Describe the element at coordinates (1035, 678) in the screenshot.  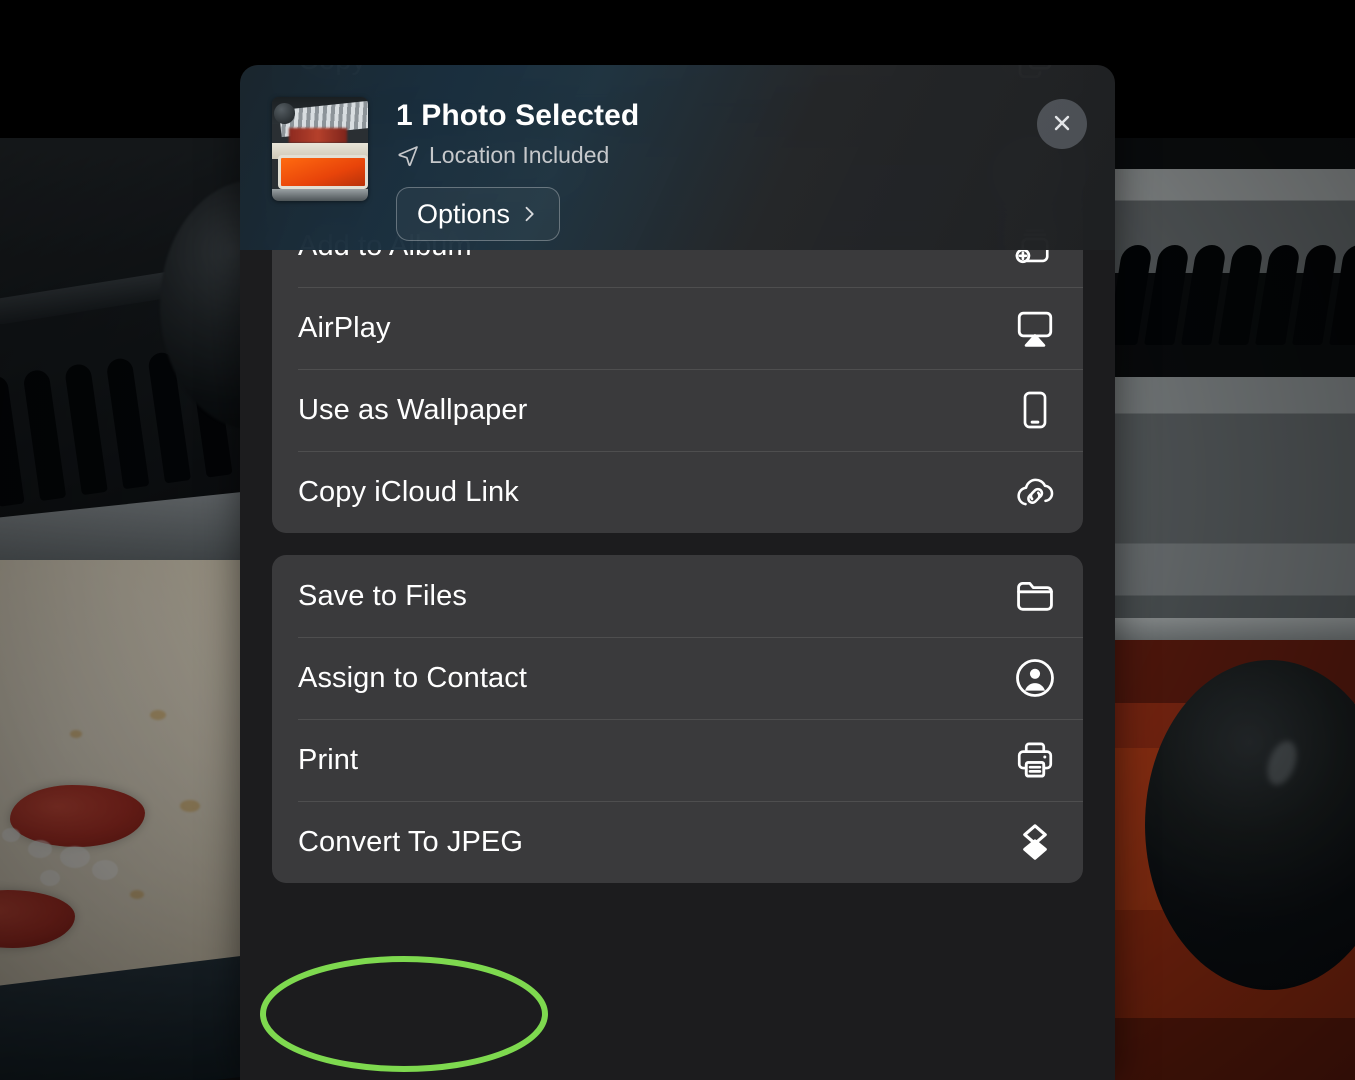
I see `contact-icon` at that location.